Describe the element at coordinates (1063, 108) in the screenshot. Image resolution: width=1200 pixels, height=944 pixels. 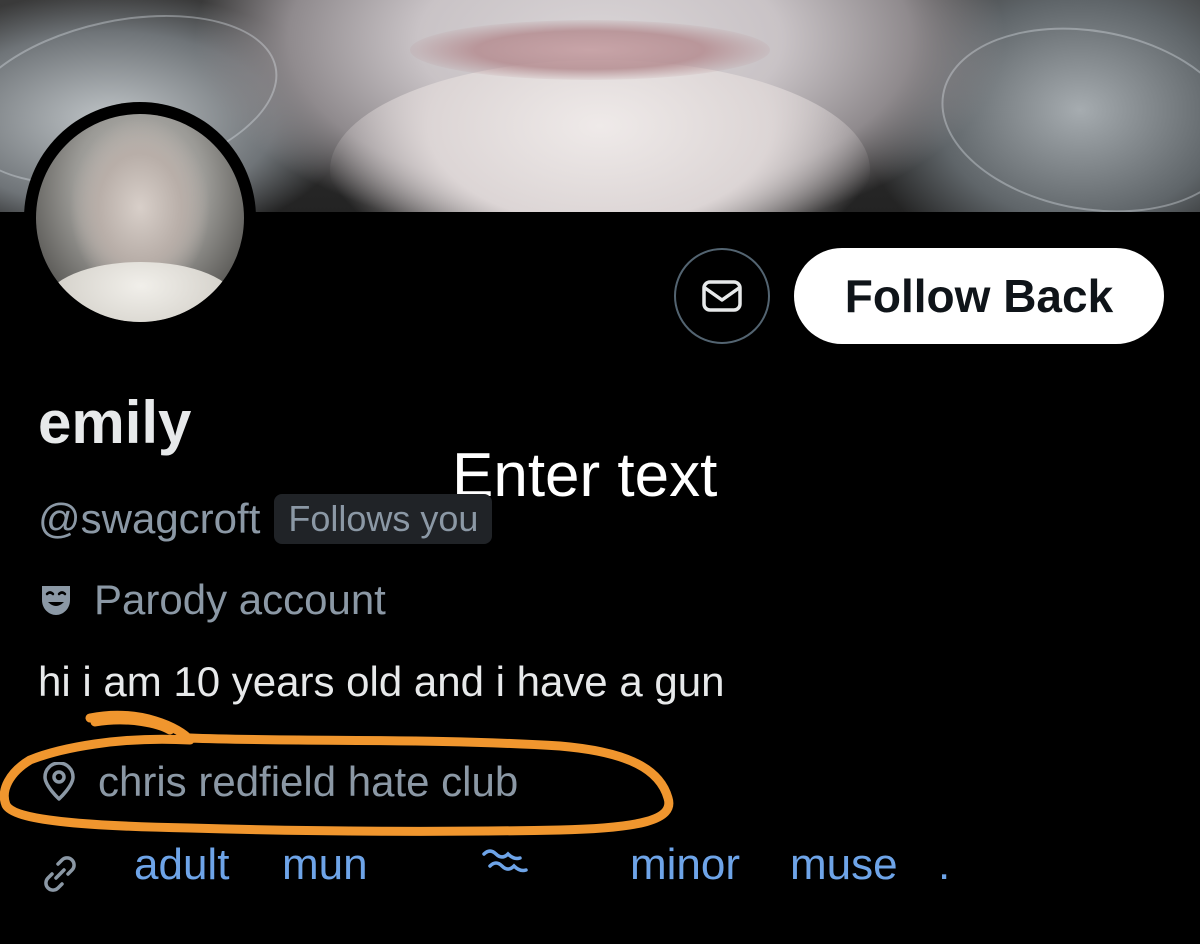
I see `banner-hair-right` at that location.